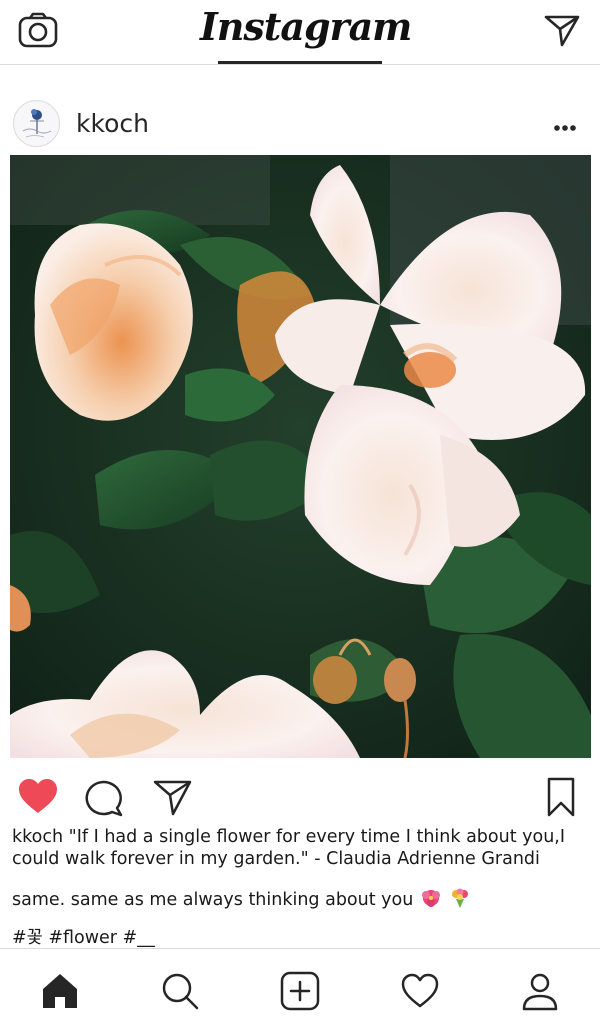 This screenshot has height=1028, width=600. I want to click on hibiscus-emoji-icon, so click(430, 898).